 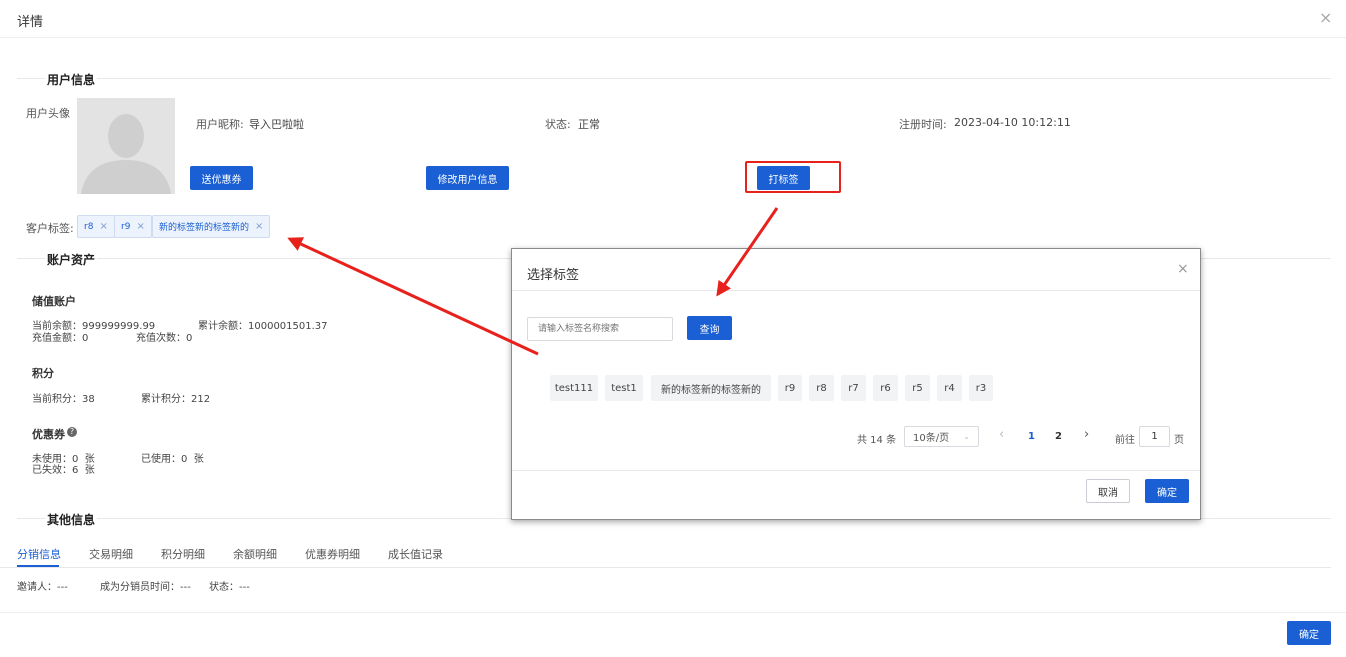 I want to click on tag-option: test111, so click(x=574, y=388).